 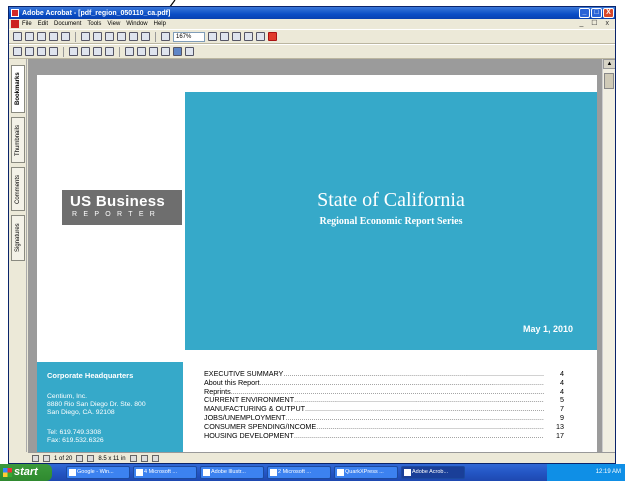 What do you see at coordinates (15, 24) in the screenshot?
I see `document-icon` at bounding box center [15, 24].